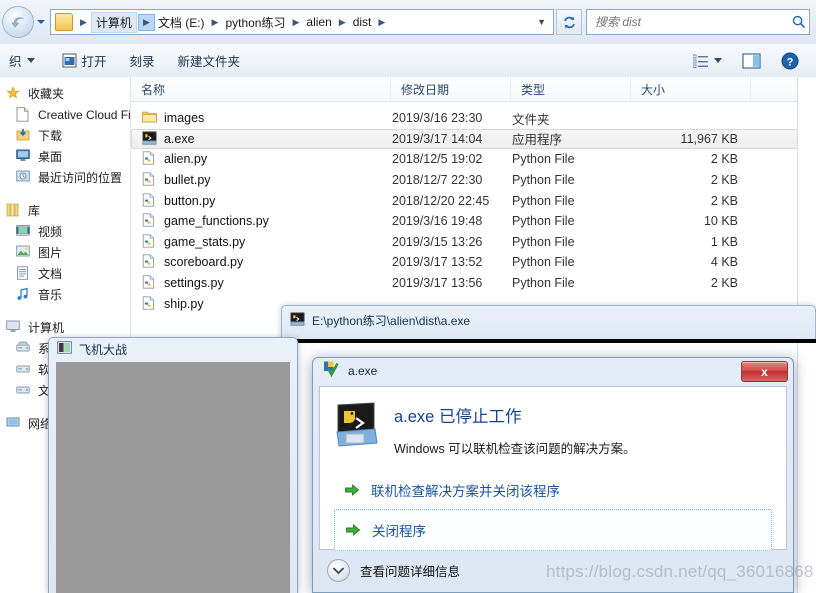  Describe the element at coordinates (799, 22) in the screenshot. I see `search-icon` at that location.